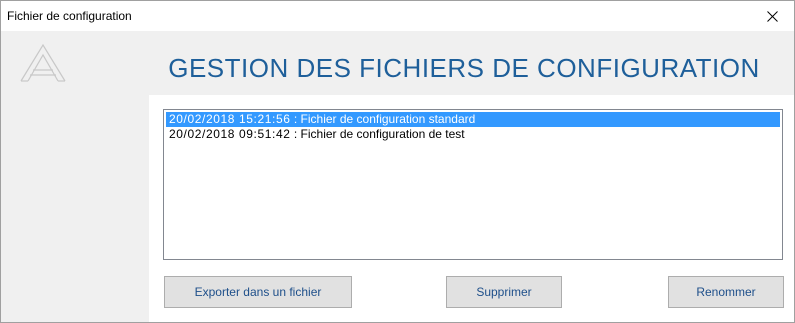  I want to click on page-title: GESTION DES FICHIERS DE CONFIGURATION, so click(464, 68).